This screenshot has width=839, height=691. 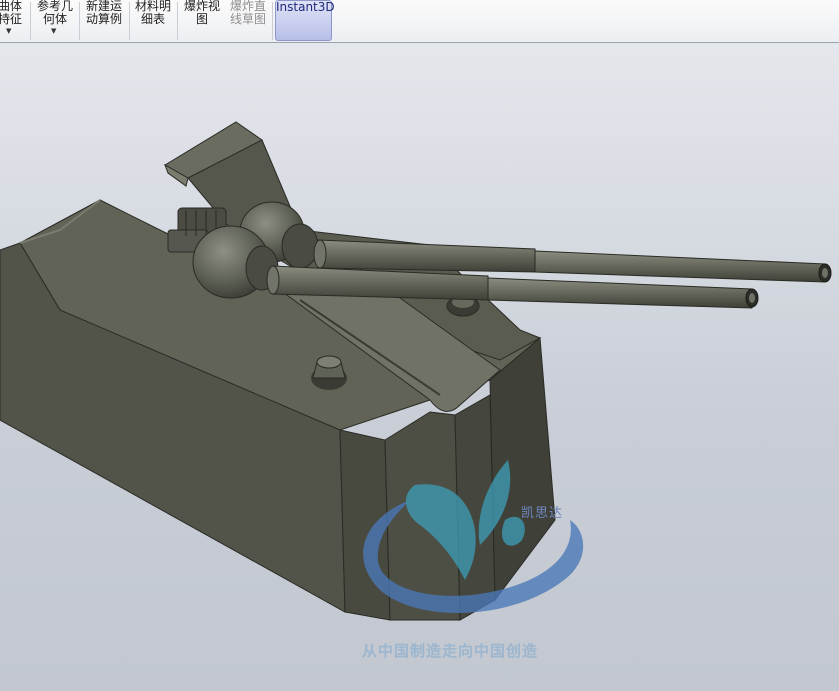 What do you see at coordinates (542, 513) in the screenshot?
I see `watermark-brand-name: 凯思达` at bounding box center [542, 513].